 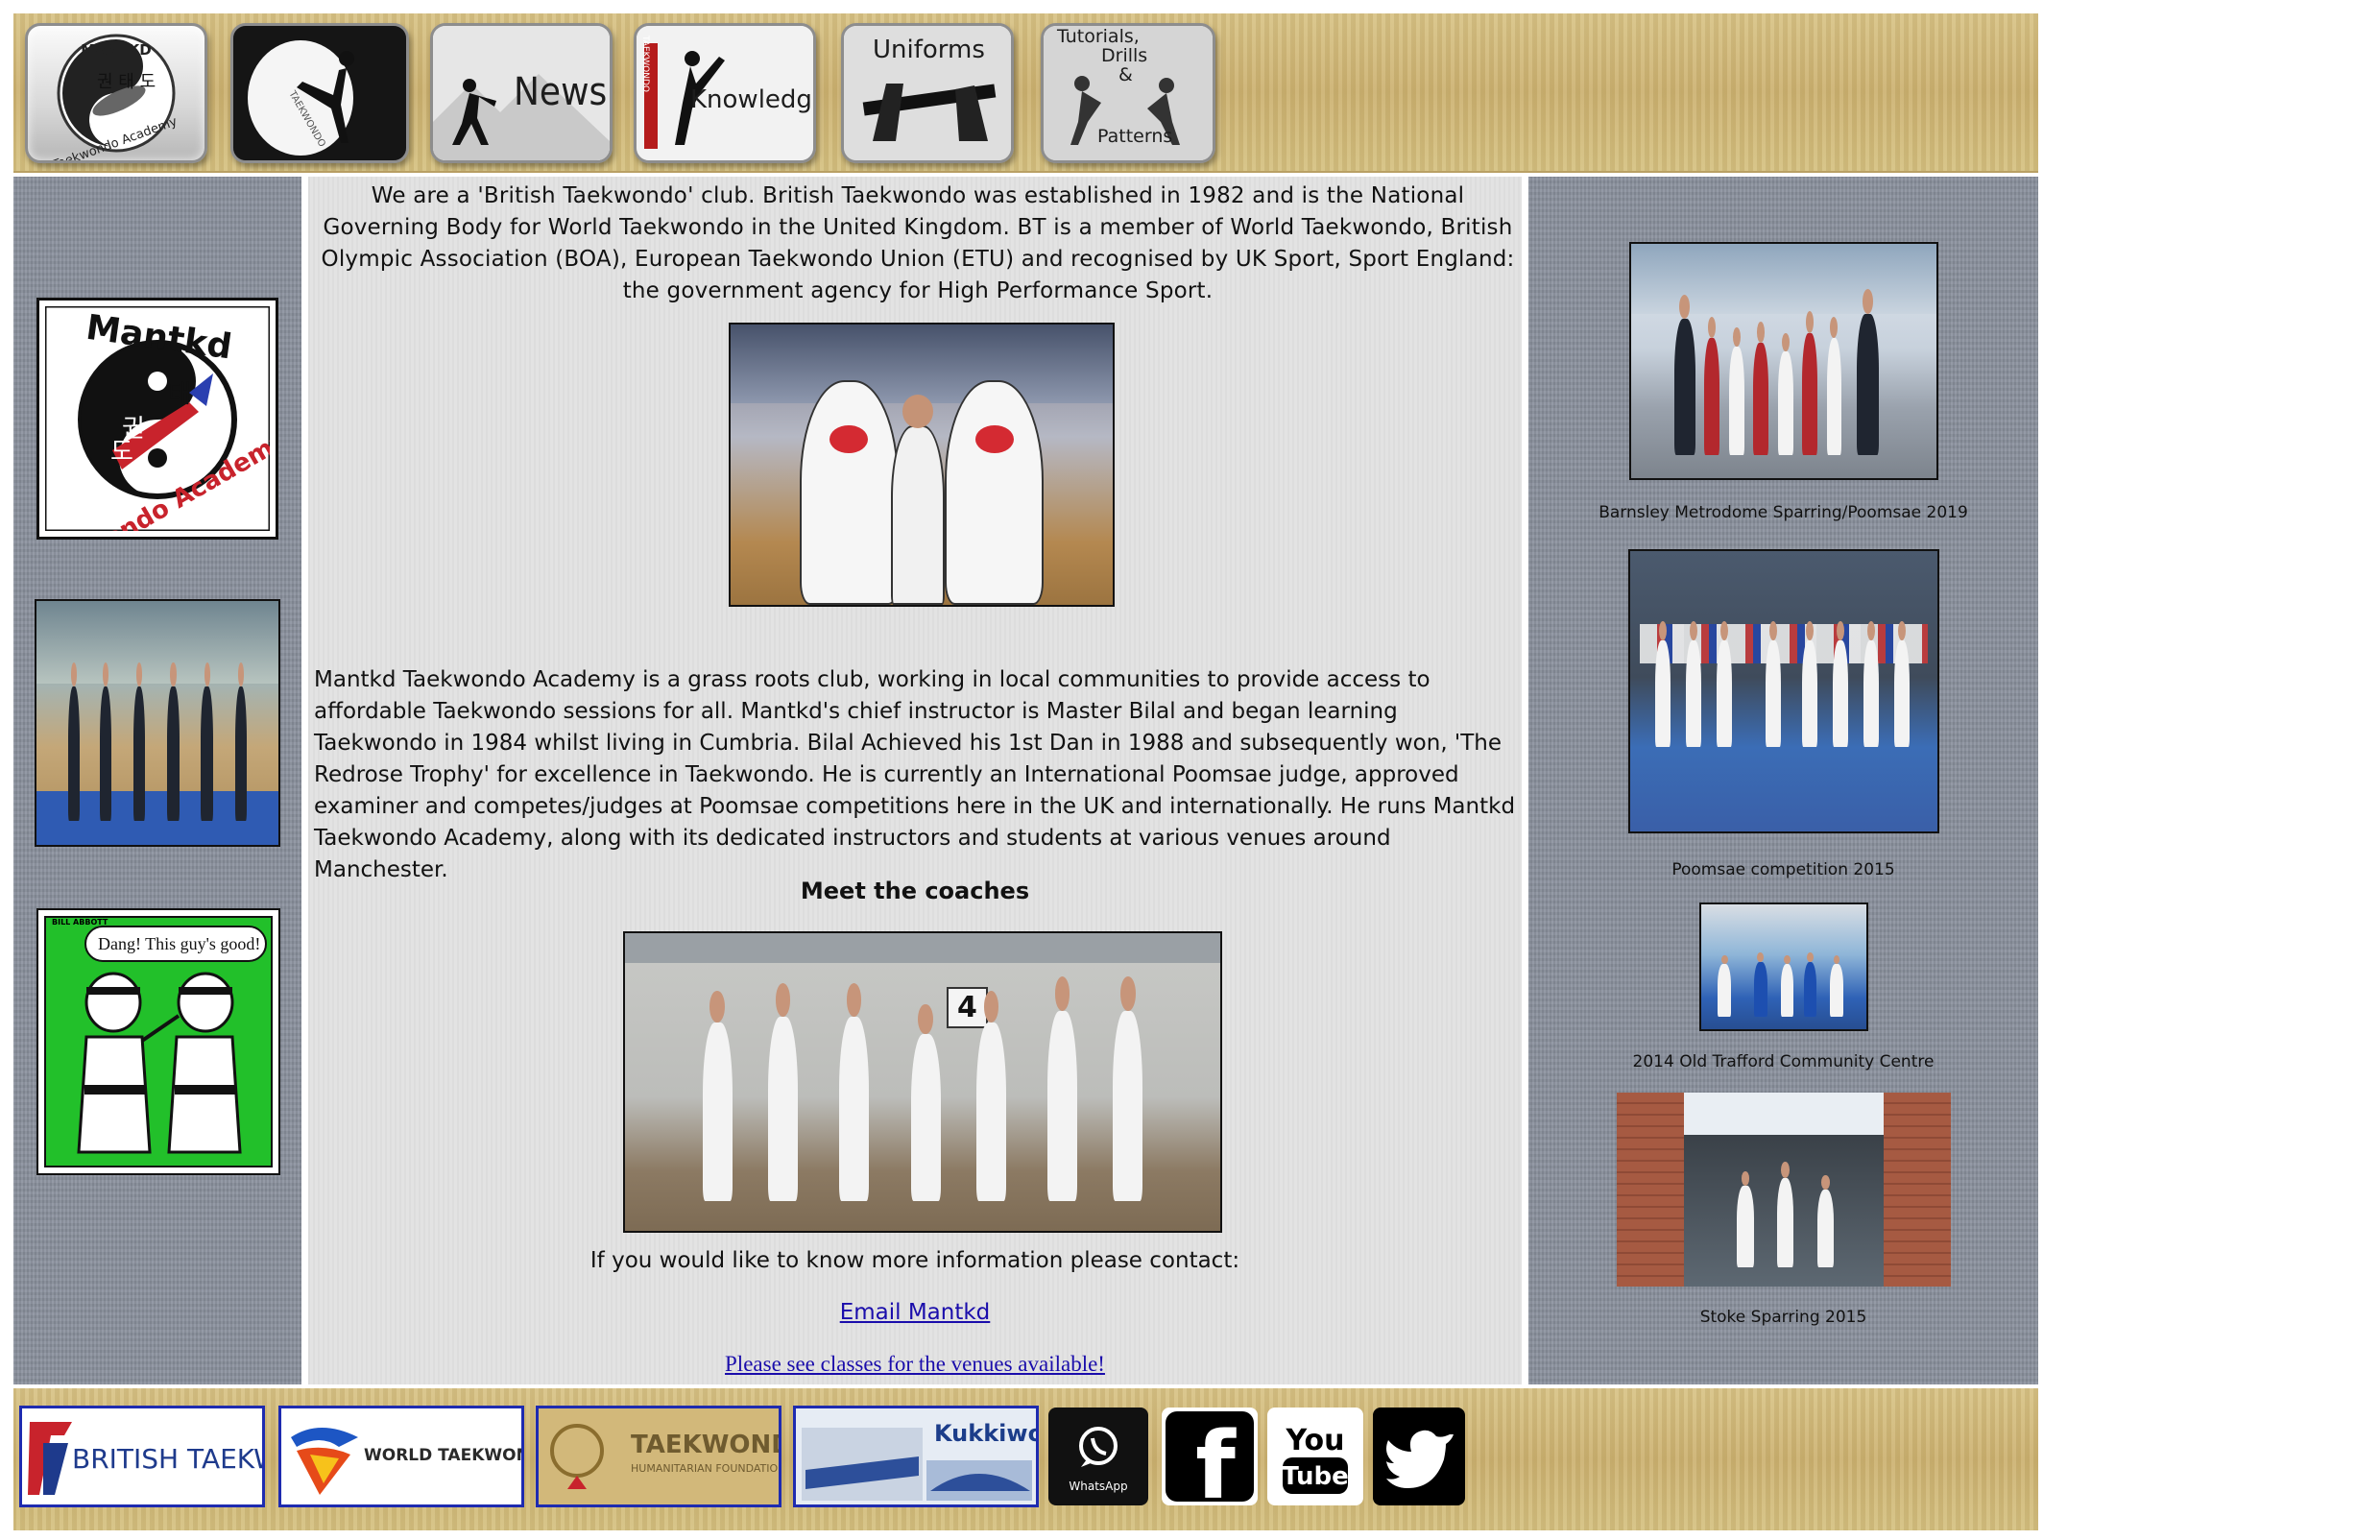 What do you see at coordinates (167, 1459) in the screenshot?
I see `svg-text: BRITISH TAEKWONDO` at bounding box center [167, 1459].